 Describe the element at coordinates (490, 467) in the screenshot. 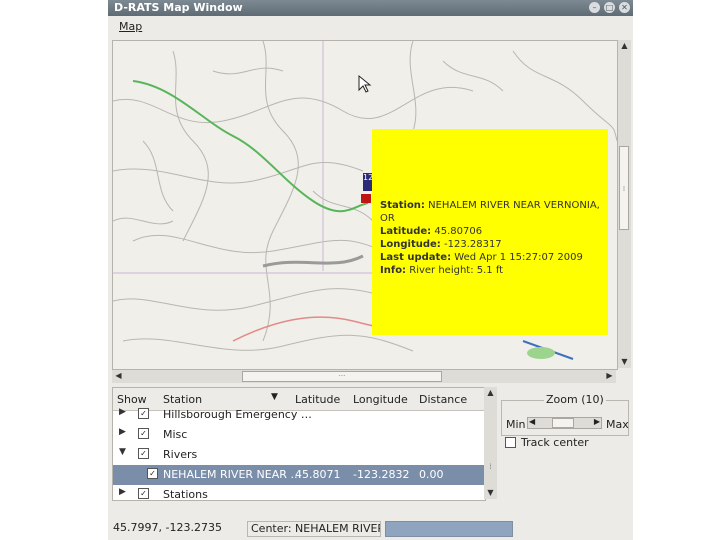

I see `table-scroll-thumb: ⁞` at that location.